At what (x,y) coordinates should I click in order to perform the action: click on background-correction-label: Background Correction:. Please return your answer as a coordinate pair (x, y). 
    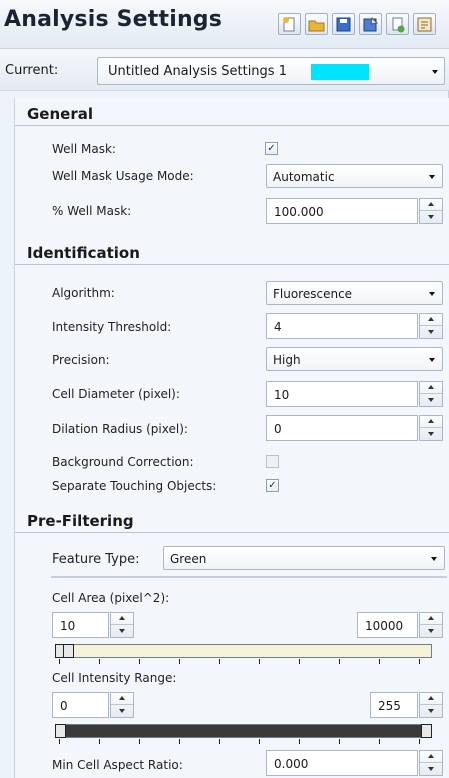
    Looking at the image, I should click on (123, 462).